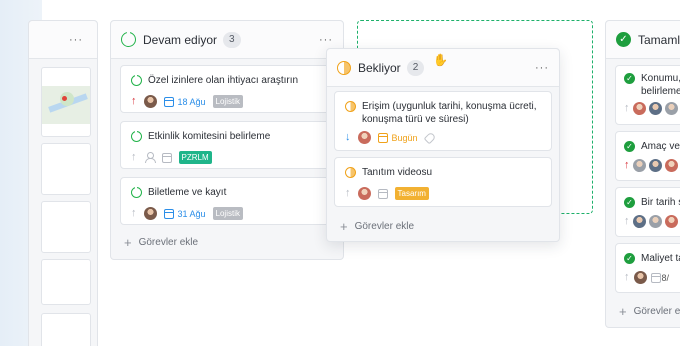  I want to click on tag-label: Tasarım, so click(411, 193).